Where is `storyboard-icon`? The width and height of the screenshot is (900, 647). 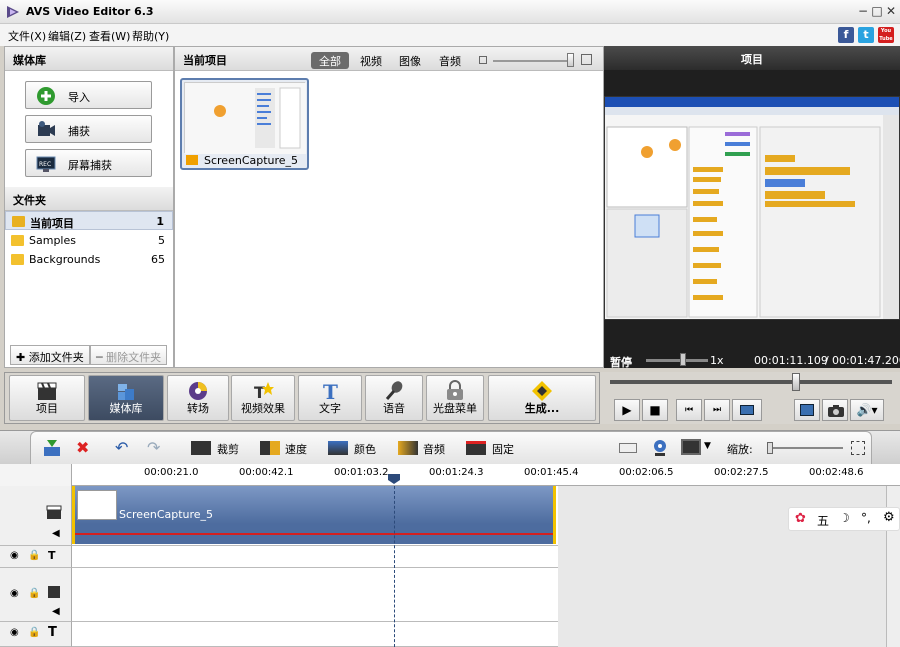 storyboard-icon is located at coordinates (52, 448).